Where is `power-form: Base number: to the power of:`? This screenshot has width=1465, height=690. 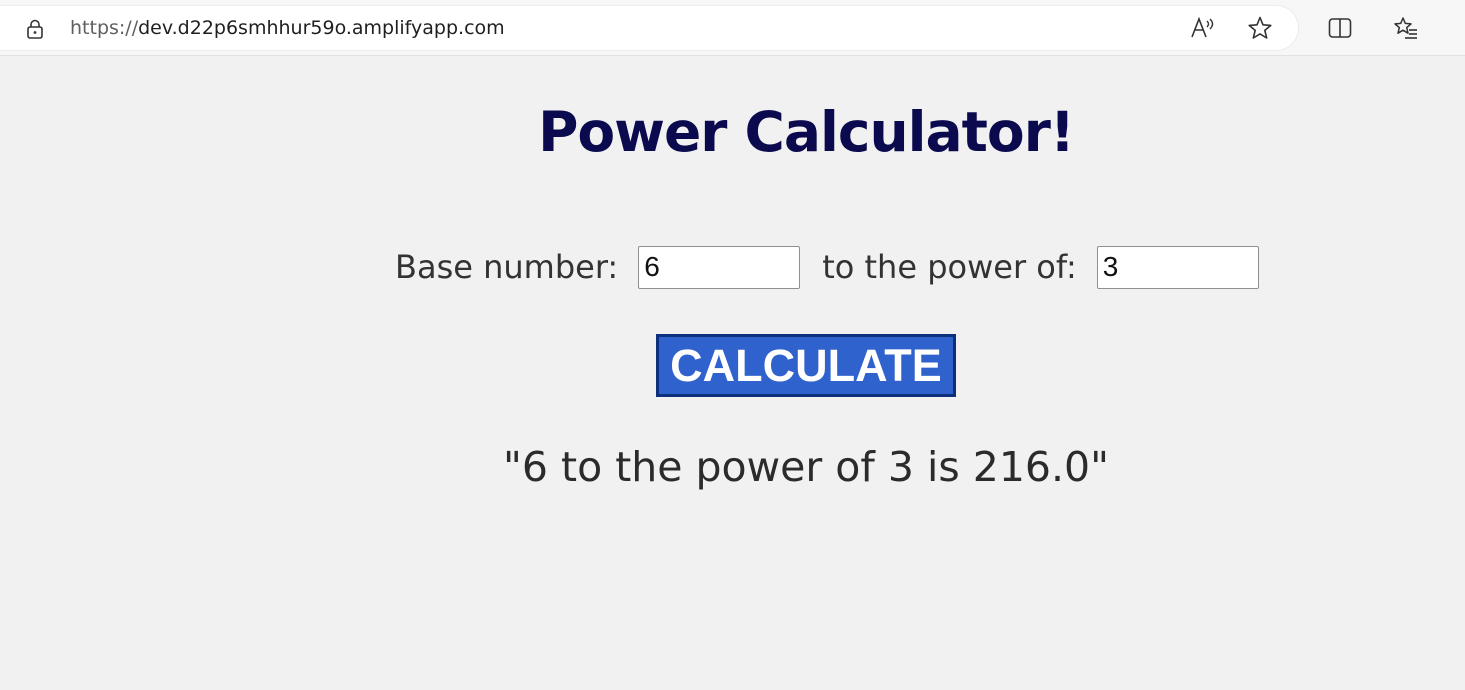 power-form: Base number: to the power of: is located at coordinates (827, 267).